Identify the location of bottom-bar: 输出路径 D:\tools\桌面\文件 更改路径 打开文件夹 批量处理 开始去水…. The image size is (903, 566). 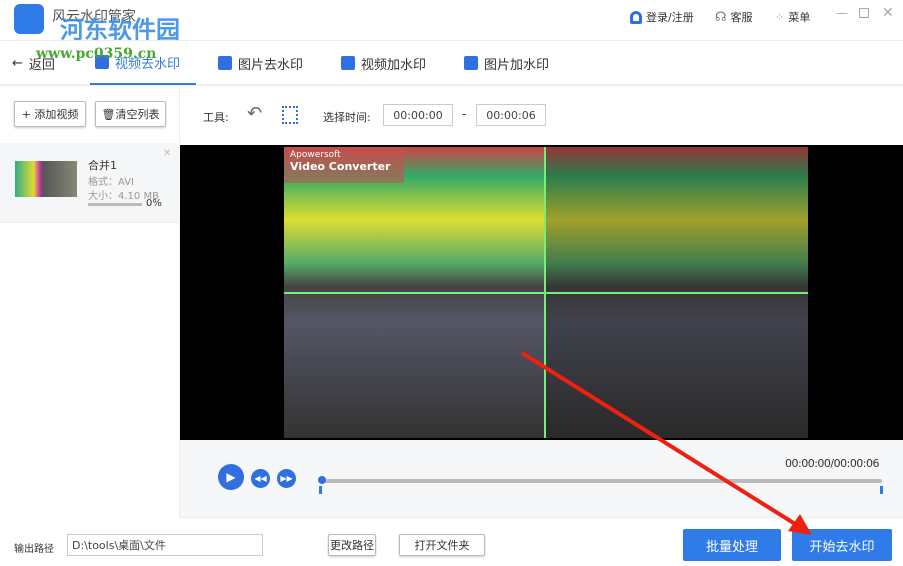
(451, 542).